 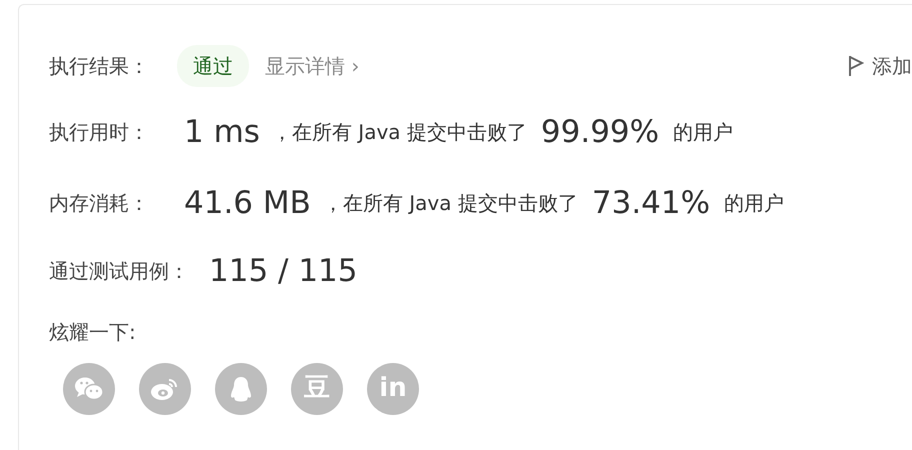 What do you see at coordinates (119, 272) in the screenshot?
I see `tests-label: 通过测试用例：` at bounding box center [119, 272].